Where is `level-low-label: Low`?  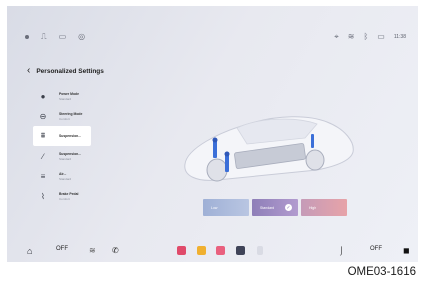
level-low-label: Low is located at coordinates (214, 207).